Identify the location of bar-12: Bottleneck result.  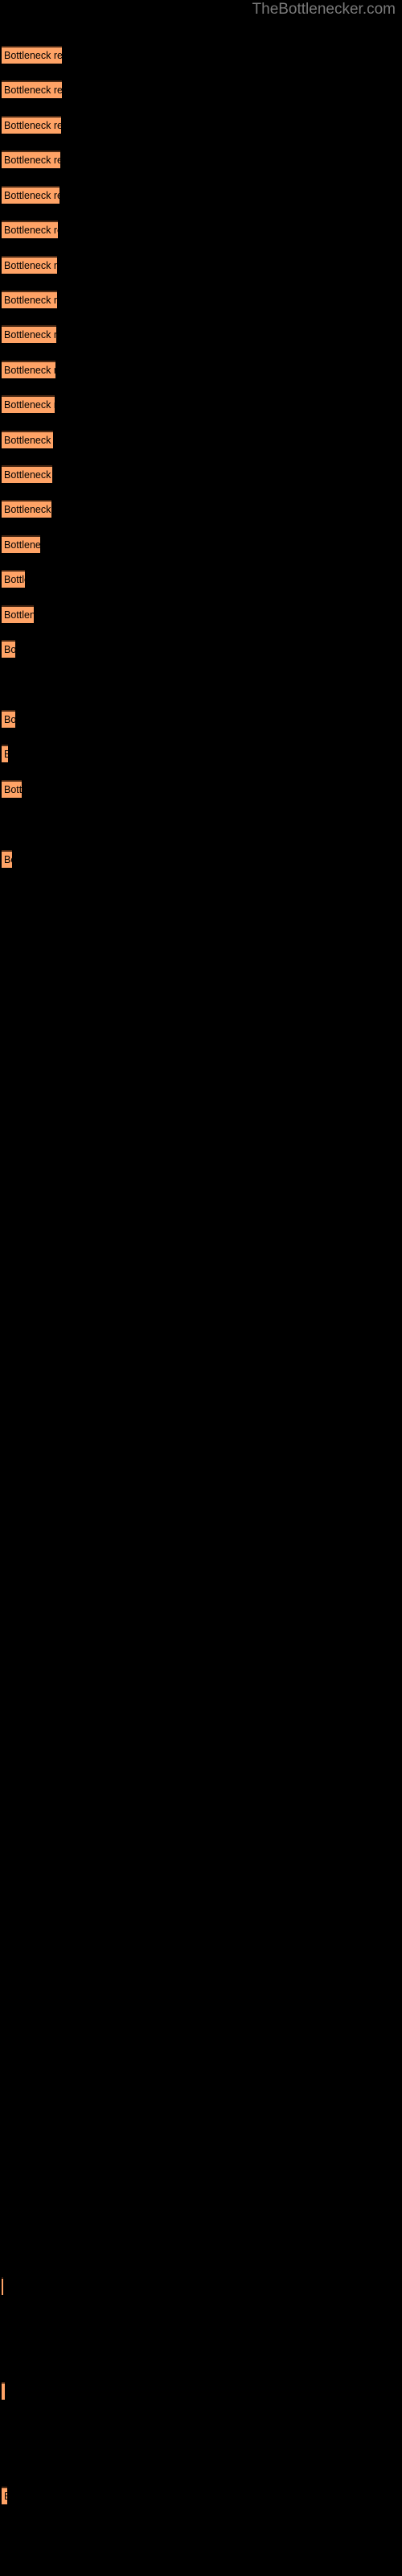
(27, 474).